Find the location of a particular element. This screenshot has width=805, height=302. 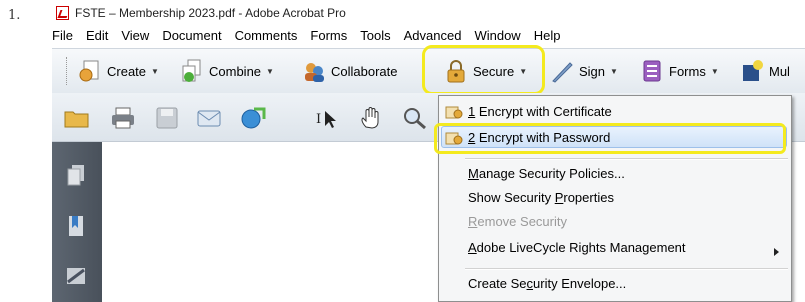

print-icon is located at coordinates (123, 118).